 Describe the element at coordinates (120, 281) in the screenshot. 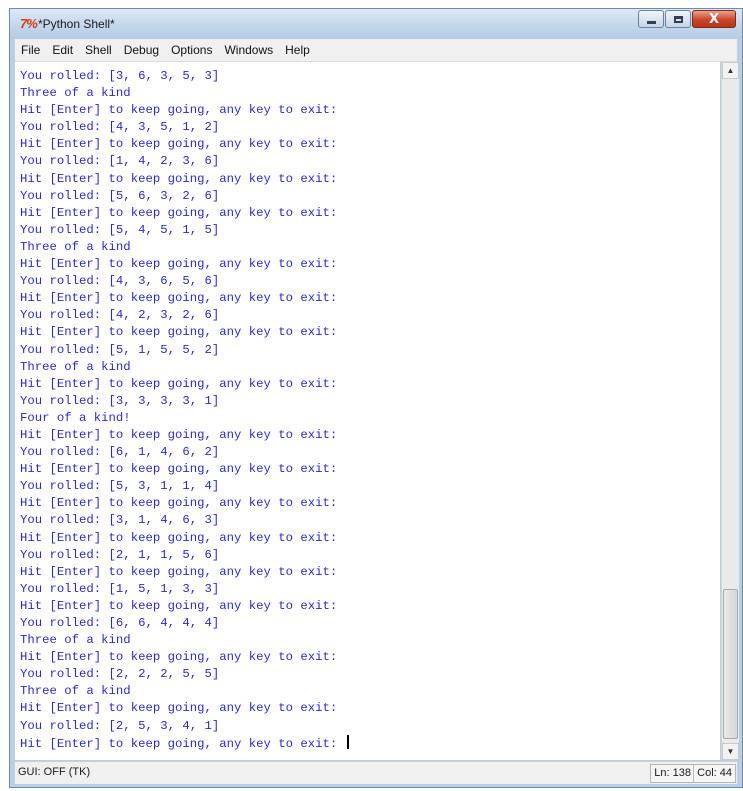

I see `shell-line: You rolled: [4, 3, 6, 5, 6]` at that location.